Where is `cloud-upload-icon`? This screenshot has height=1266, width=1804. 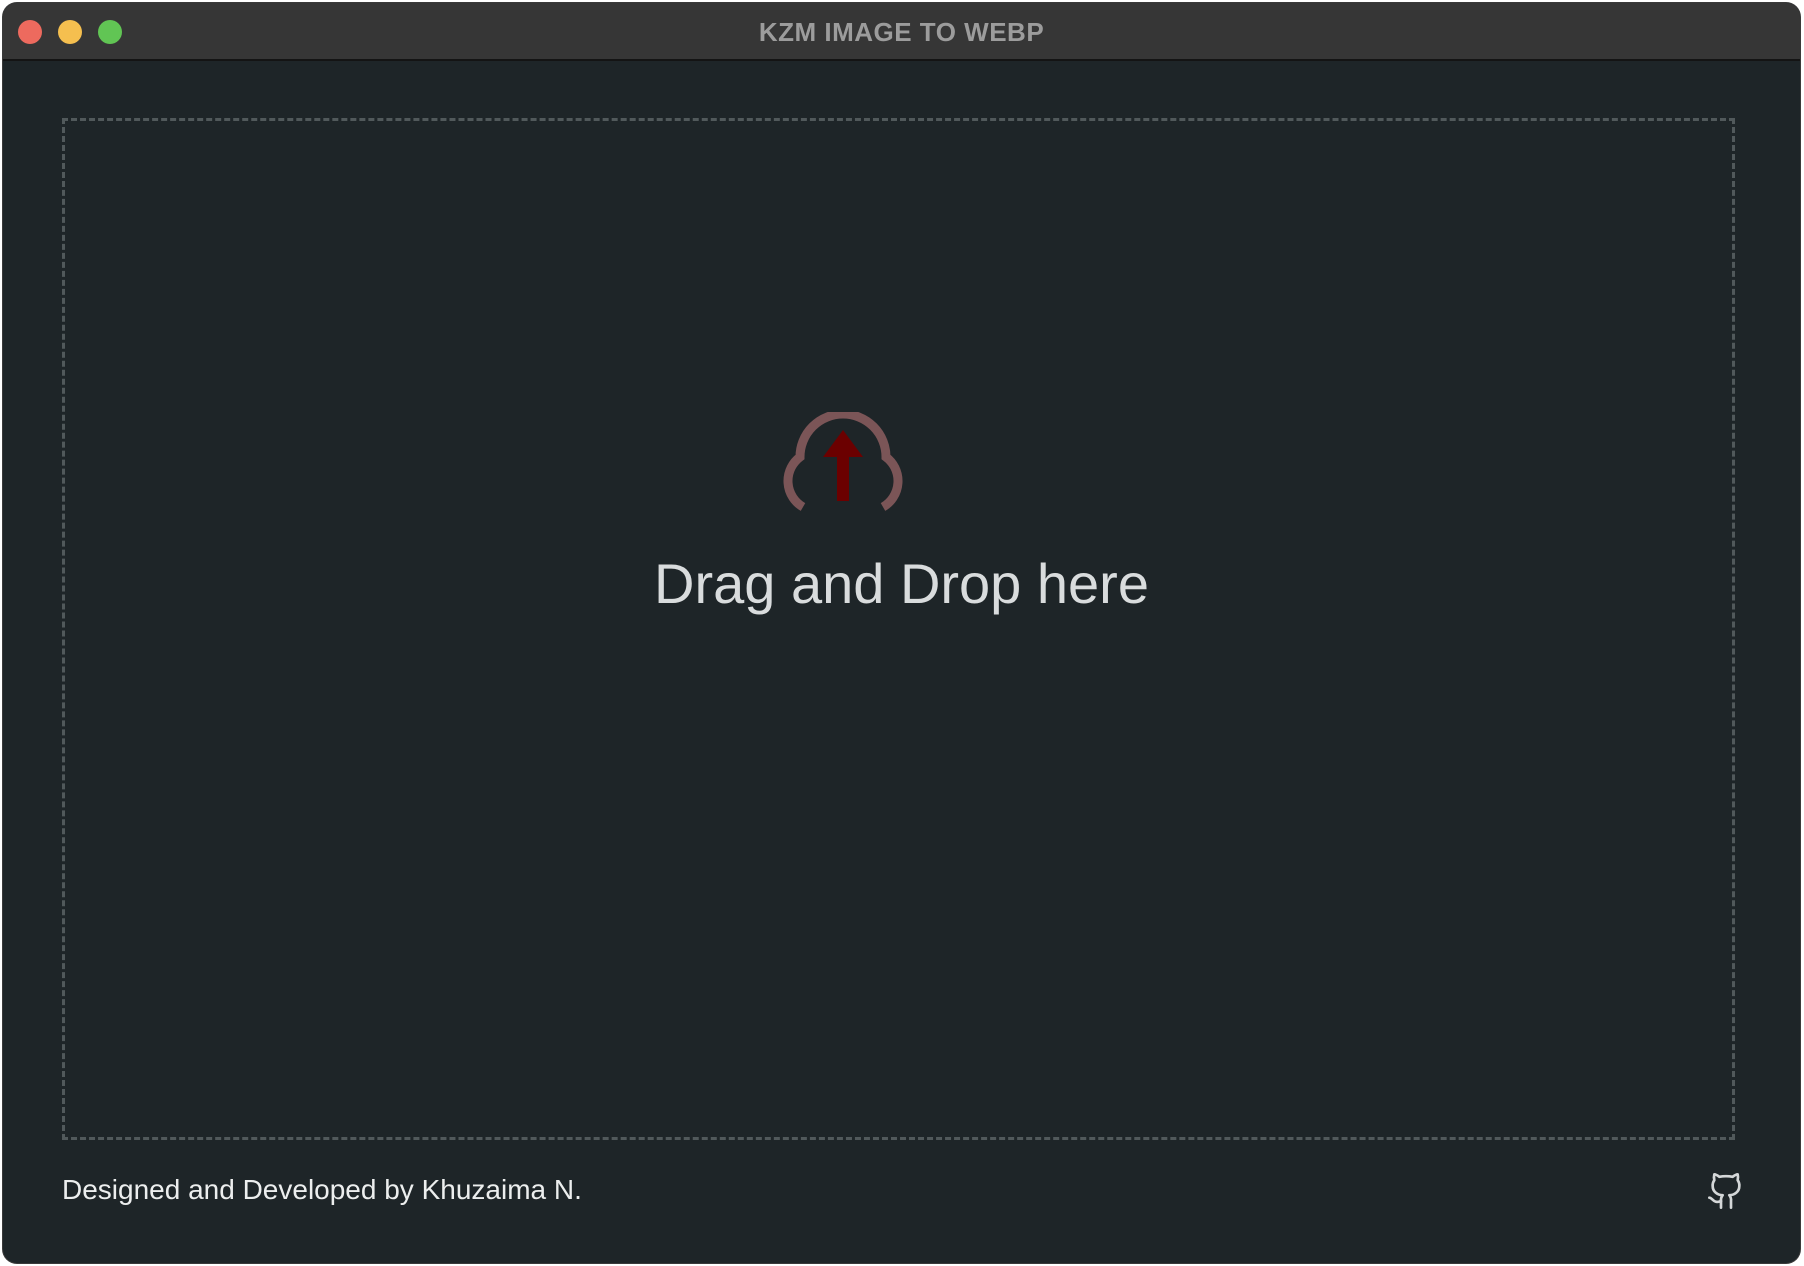 cloud-upload-icon is located at coordinates (843, 461).